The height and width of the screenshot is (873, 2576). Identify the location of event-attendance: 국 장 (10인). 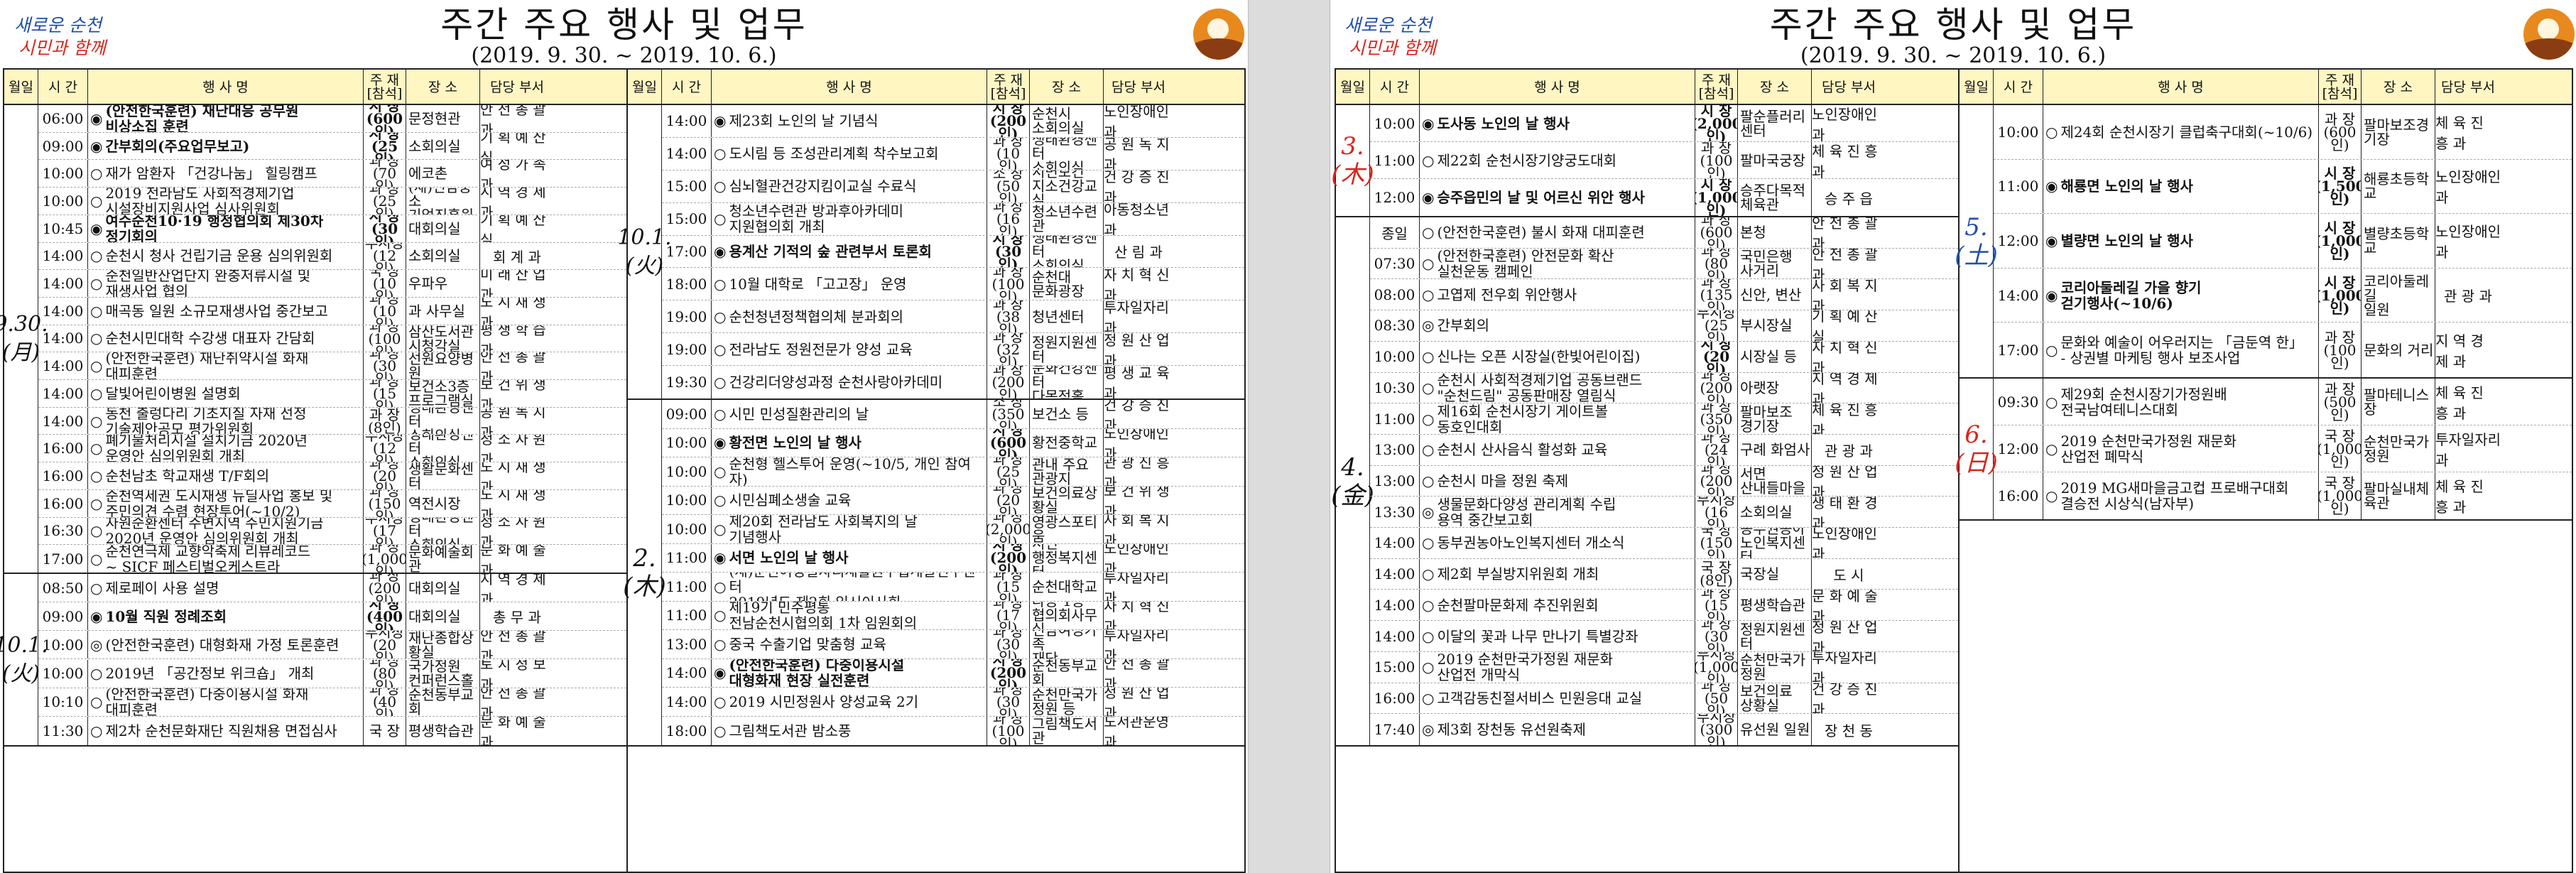
(385, 283).